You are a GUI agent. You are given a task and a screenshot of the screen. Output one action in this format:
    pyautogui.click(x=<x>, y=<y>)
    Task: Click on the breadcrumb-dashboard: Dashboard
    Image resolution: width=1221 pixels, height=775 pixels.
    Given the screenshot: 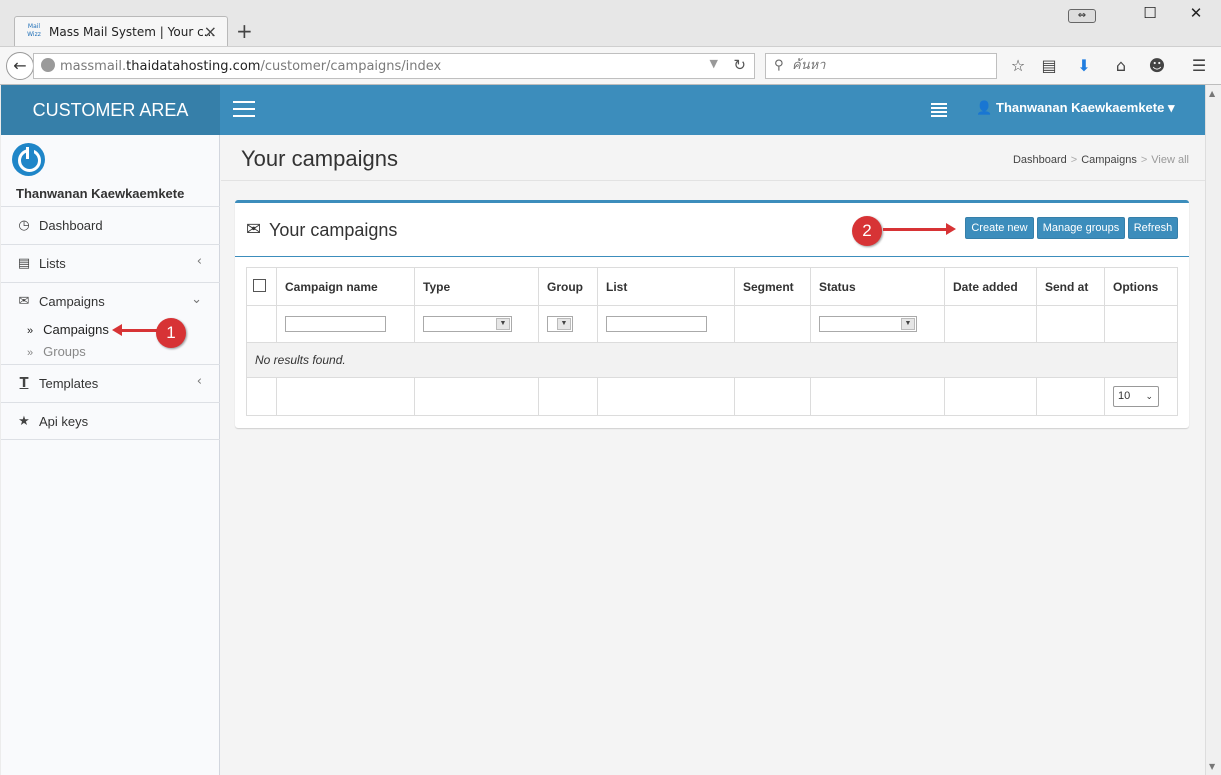 What is the action you would take?
    pyautogui.click(x=1040, y=160)
    